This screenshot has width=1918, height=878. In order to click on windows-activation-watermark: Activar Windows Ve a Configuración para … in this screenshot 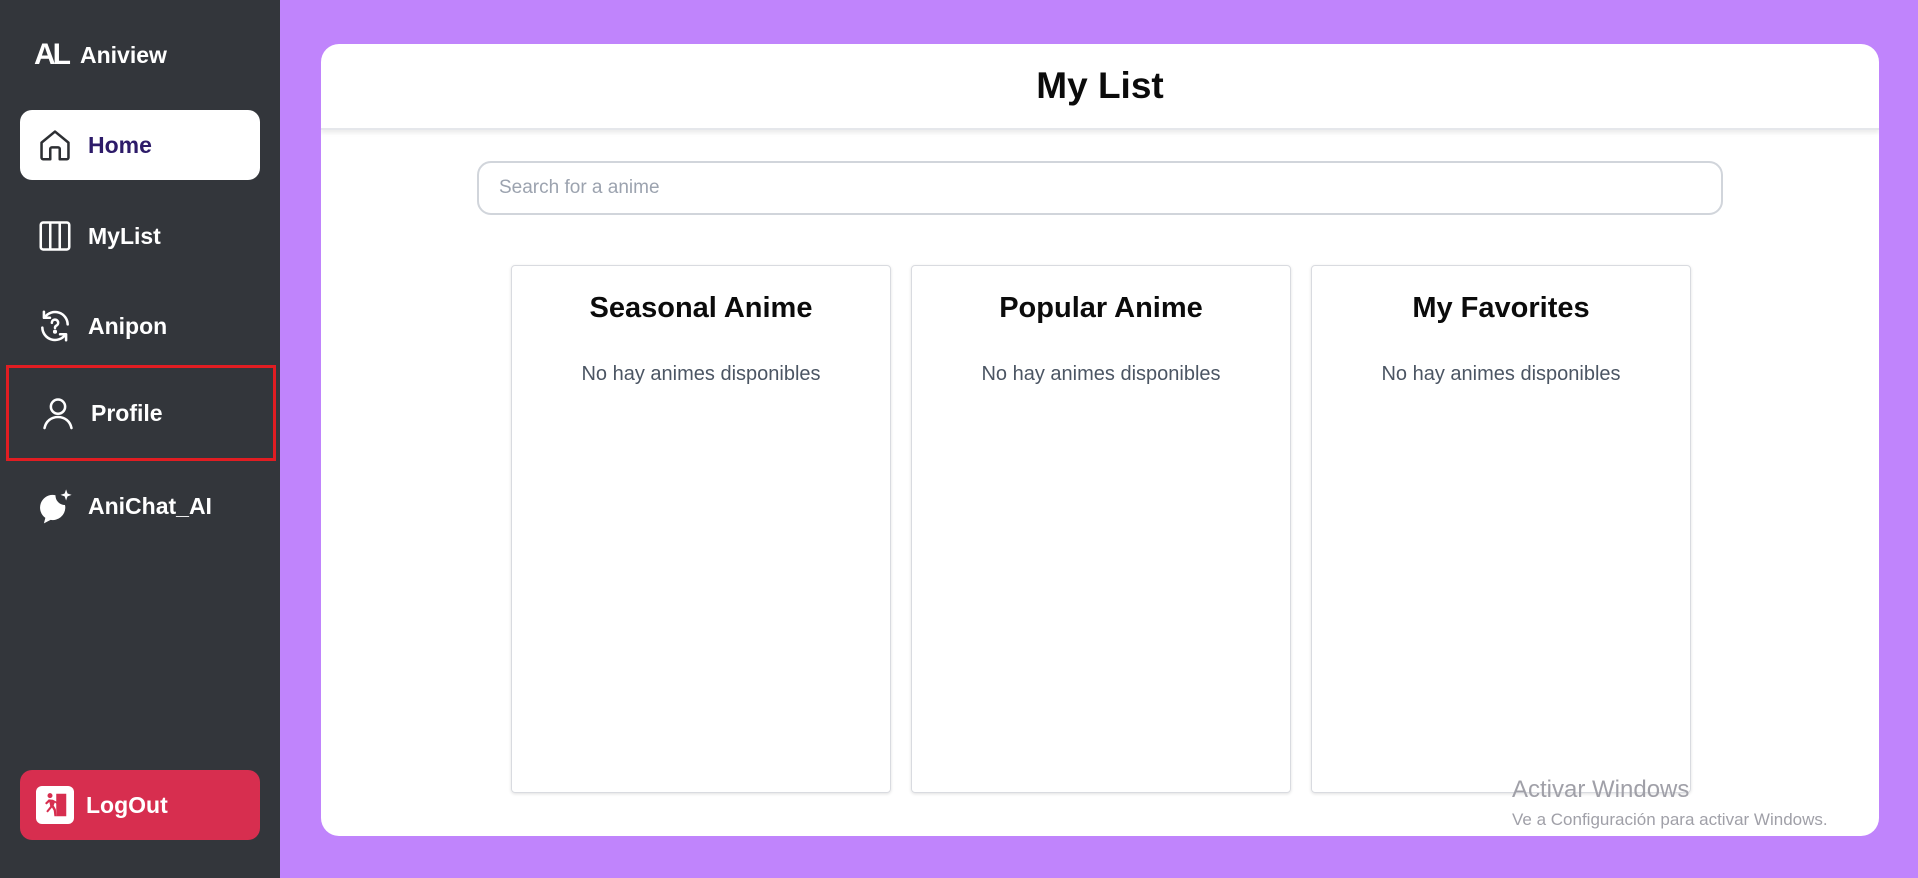, I will do `click(1670, 803)`.